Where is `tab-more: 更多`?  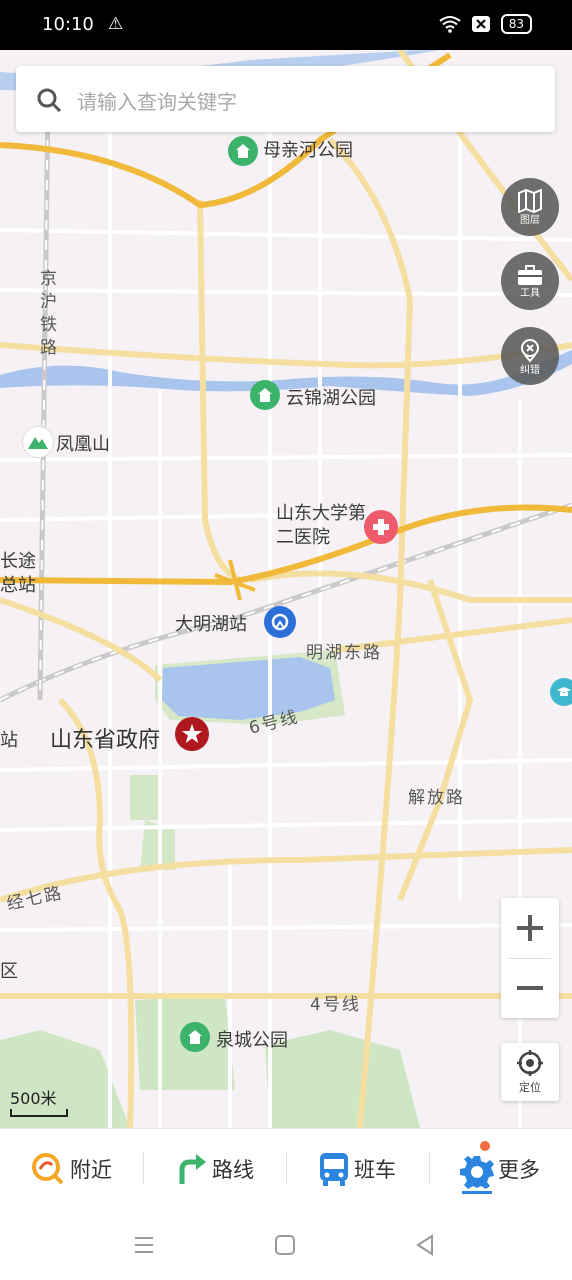 tab-more: 更多 is located at coordinates (500, 1167).